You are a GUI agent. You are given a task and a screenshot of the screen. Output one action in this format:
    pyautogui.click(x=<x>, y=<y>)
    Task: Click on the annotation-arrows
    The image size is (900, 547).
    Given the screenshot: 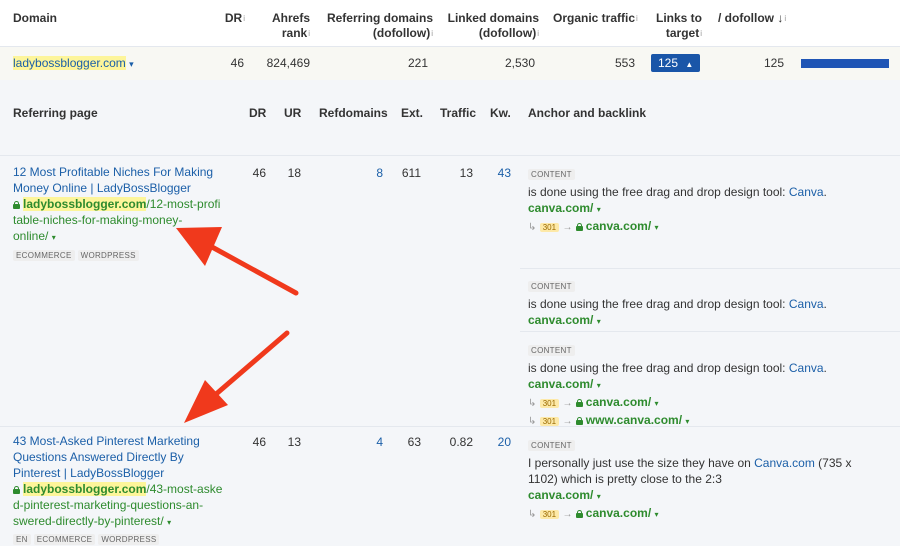 What is the action you would take?
    pyautogui.click(x=237, y=325)
    